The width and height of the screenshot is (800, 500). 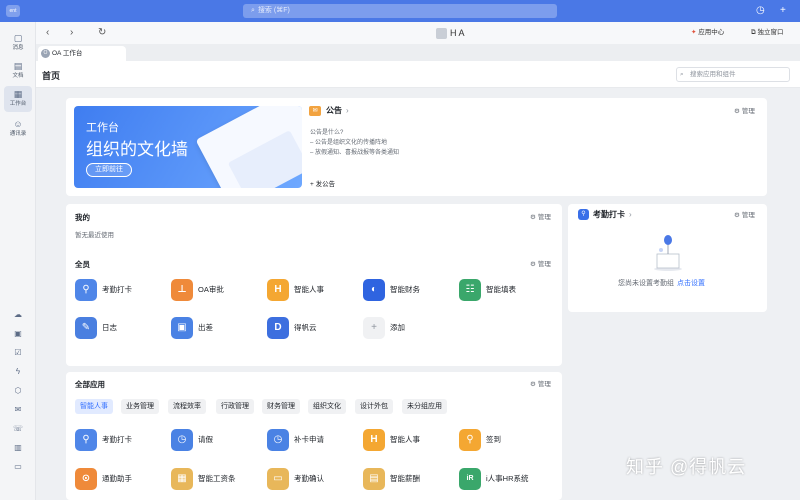 What do you see at coordinates (18, 129) in the screenshot?
I see `sidebar-item-contacts: ☺ 通讯录` at bounding box center [18, 129].